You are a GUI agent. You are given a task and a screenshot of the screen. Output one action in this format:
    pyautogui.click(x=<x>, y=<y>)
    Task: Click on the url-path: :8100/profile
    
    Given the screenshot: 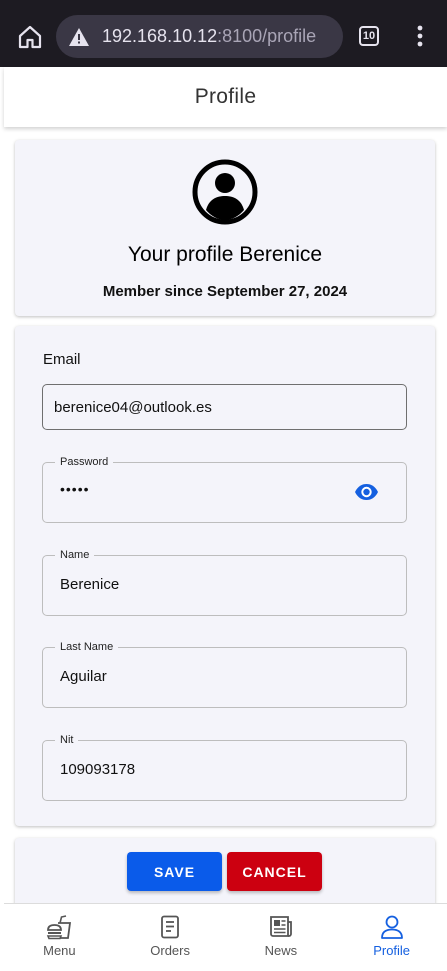 What is the action you would take?
    pyautogui.click(x=267, y=36)
    